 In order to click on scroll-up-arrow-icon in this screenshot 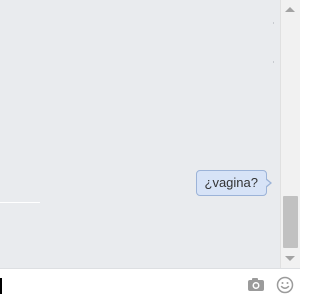, I will do `click(290, 9)`.